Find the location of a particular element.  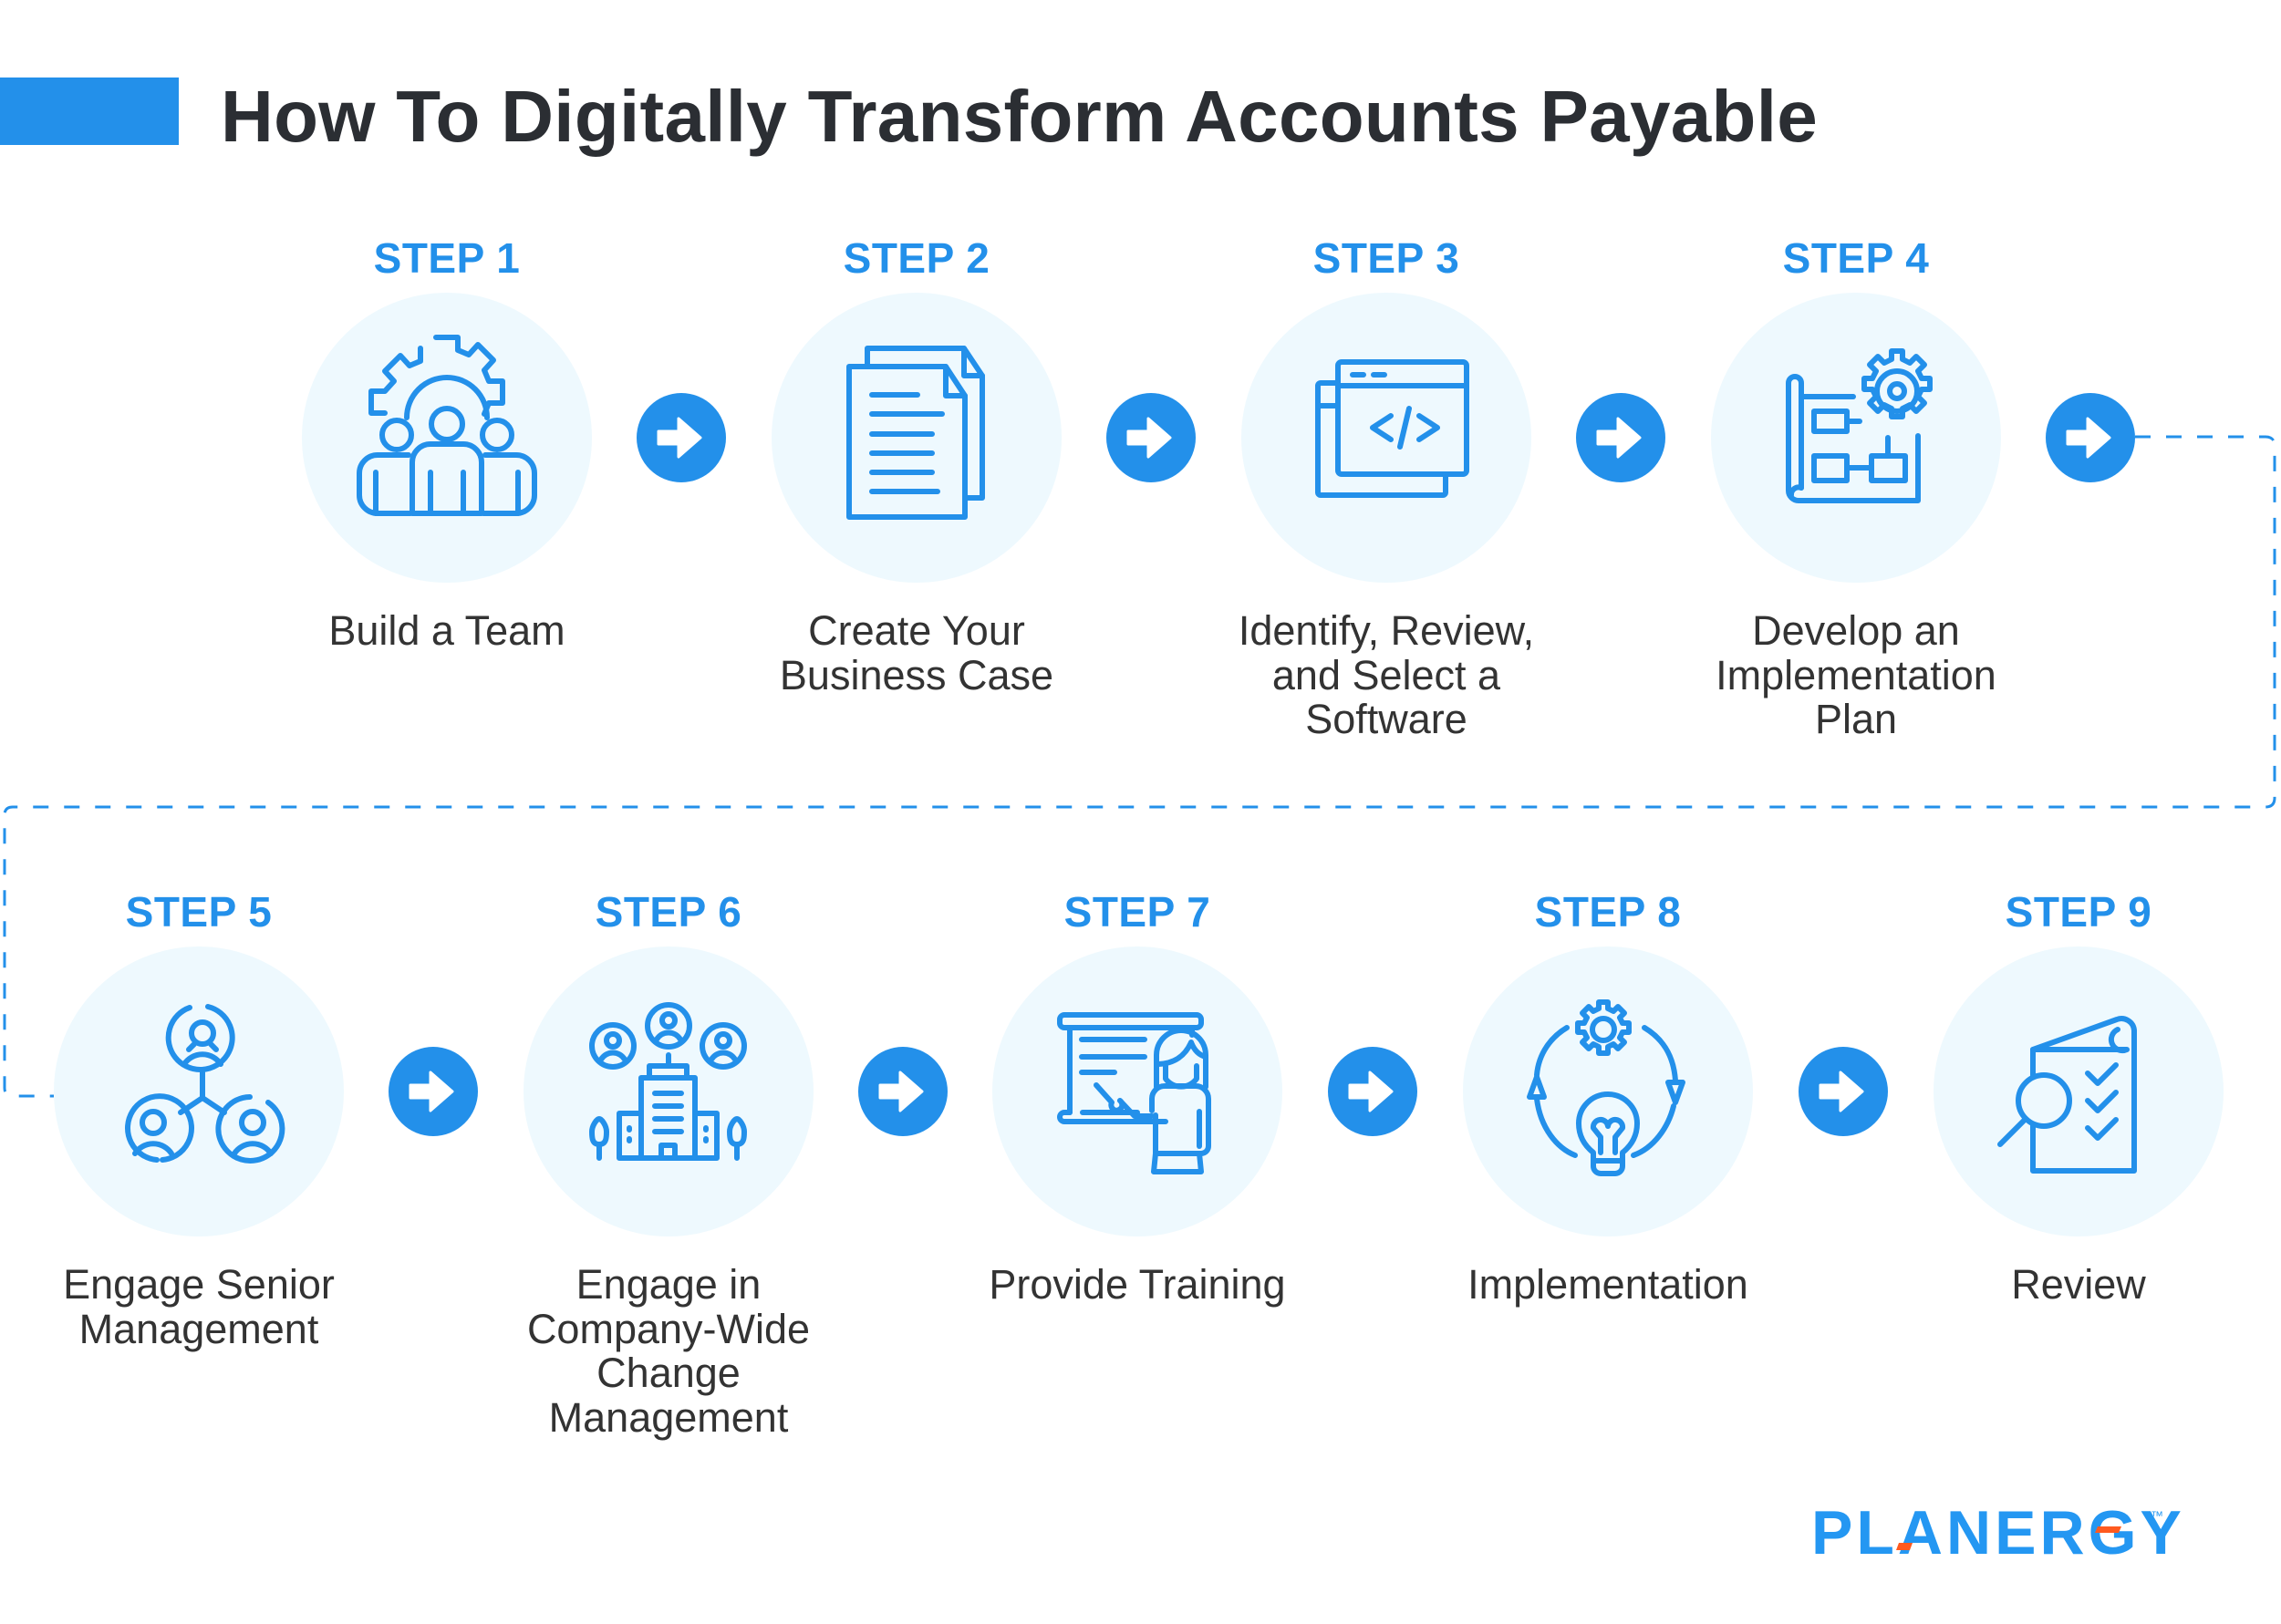

step-label: STEP 5 is located at coordinates (199, 912).